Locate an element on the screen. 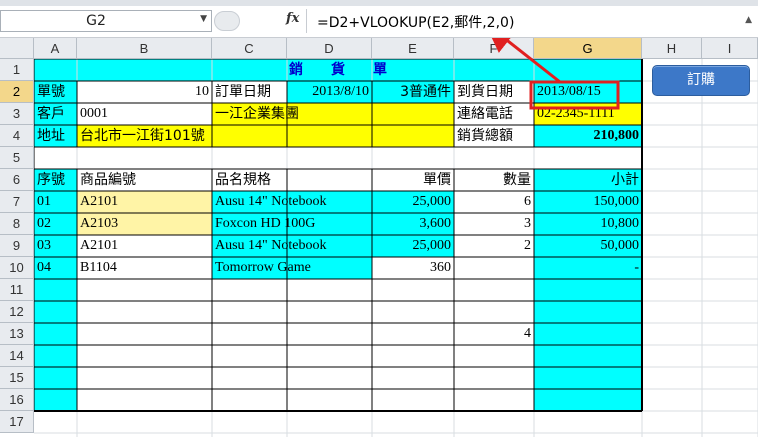  order-no-value: 10 is located at coordinates (144, 92).